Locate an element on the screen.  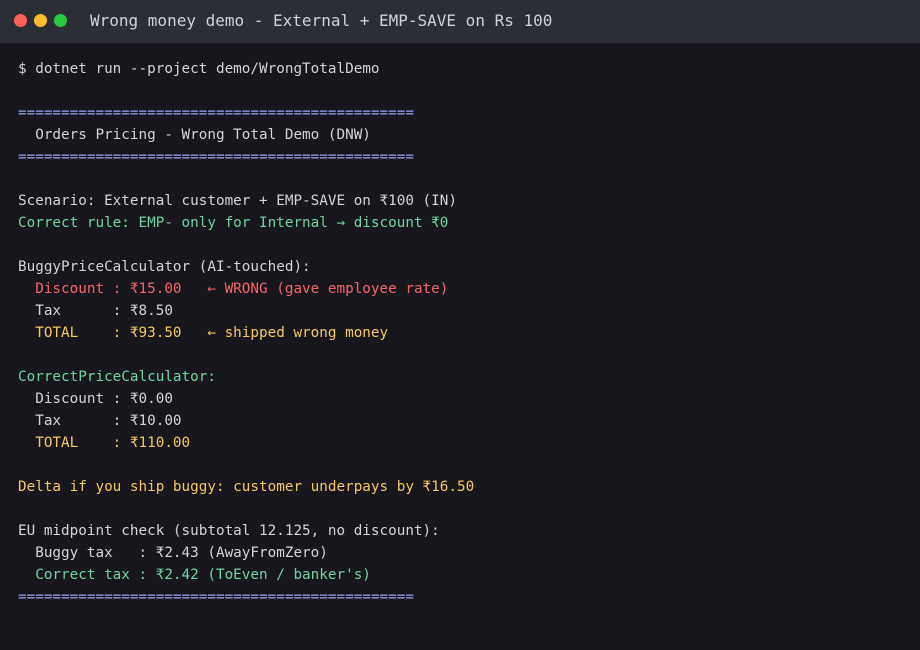
terminal-line: Orders Pricing - Wrong Total Demo (DNW) is located at coordinates (194, 135).